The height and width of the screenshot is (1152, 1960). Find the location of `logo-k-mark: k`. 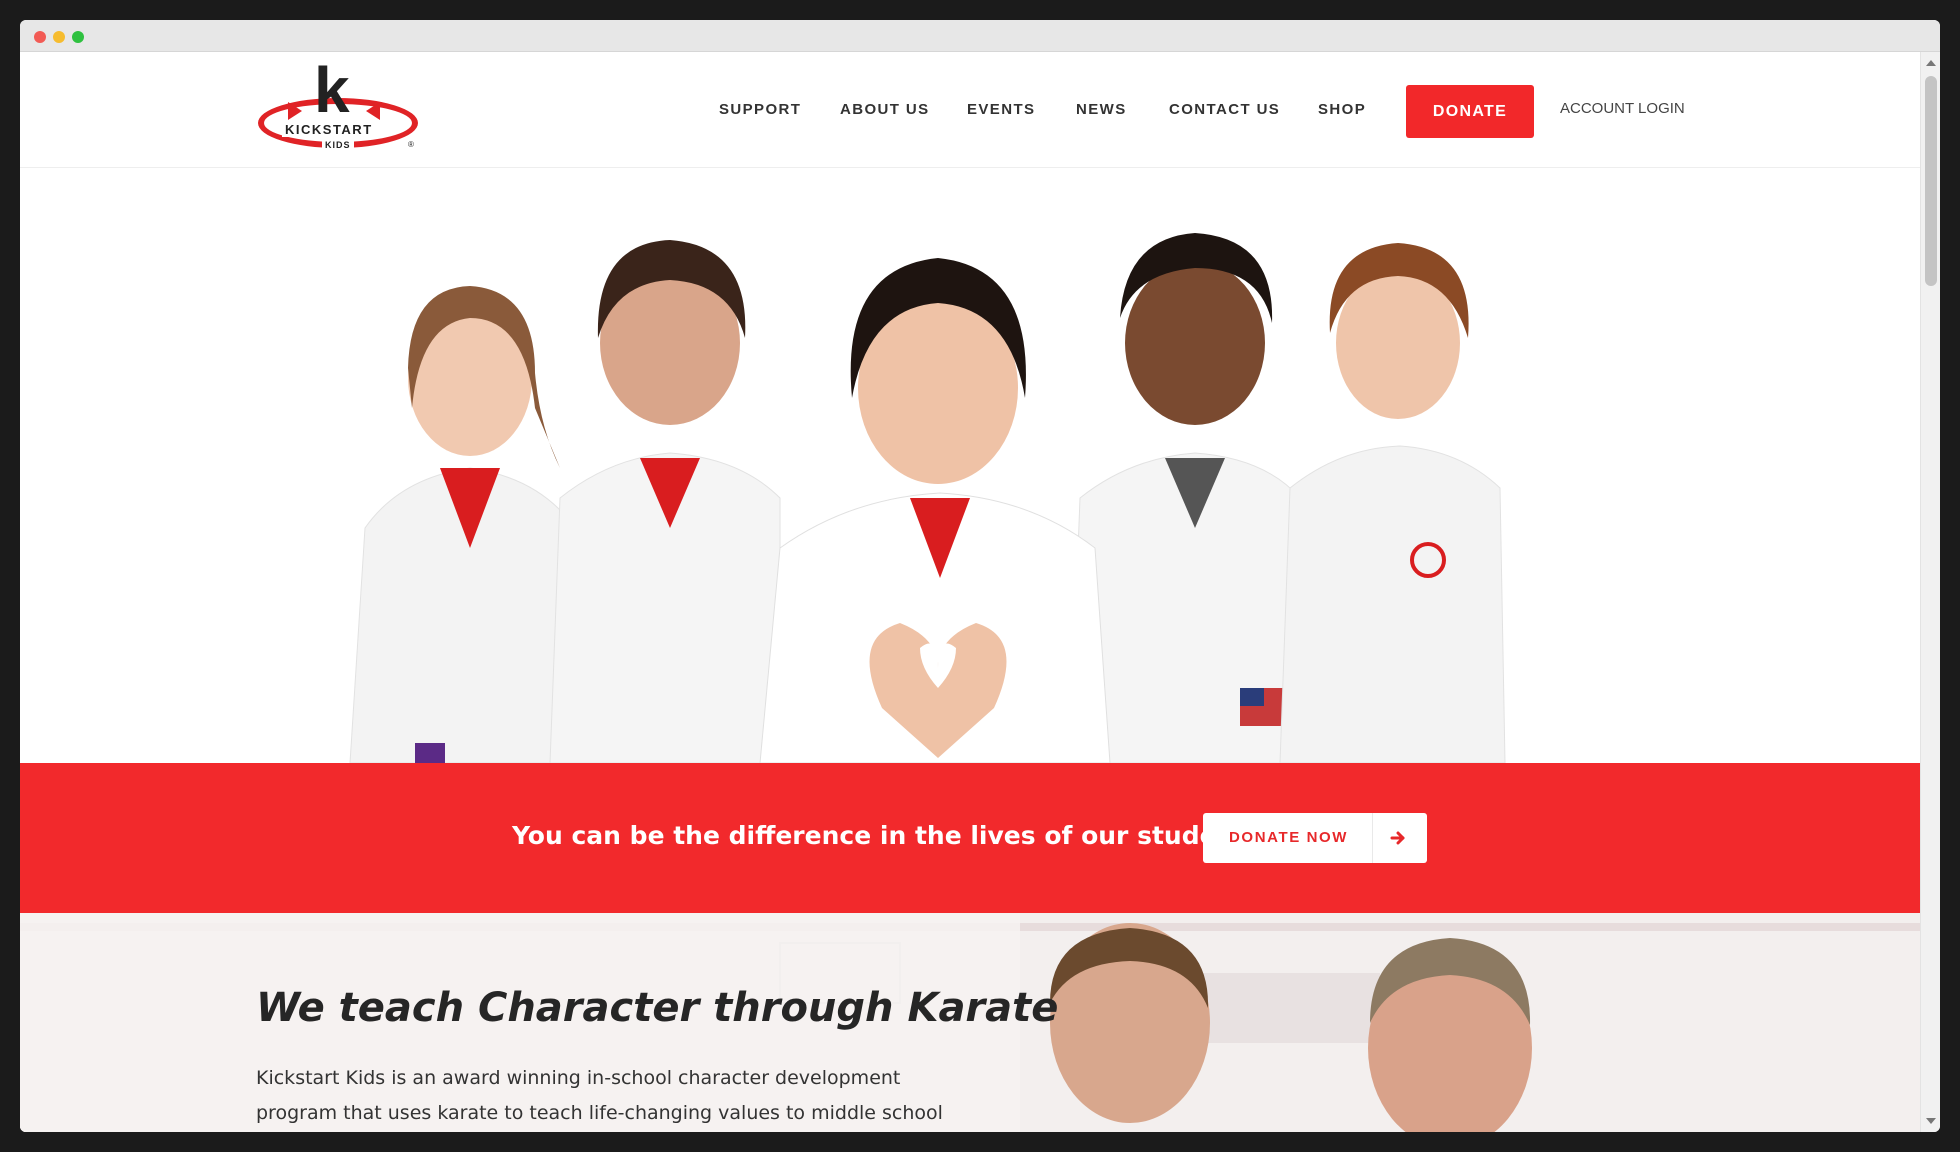

logo-k-mark: k is located at coordinates (332, 90).